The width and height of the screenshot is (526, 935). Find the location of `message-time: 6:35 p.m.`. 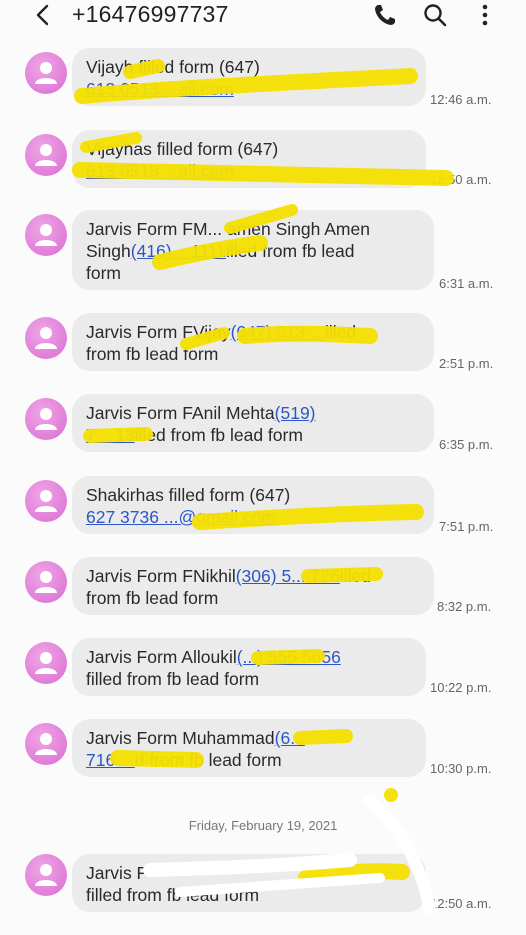

message-time: 6:35 p.m. is located at coordinates (466, 444).